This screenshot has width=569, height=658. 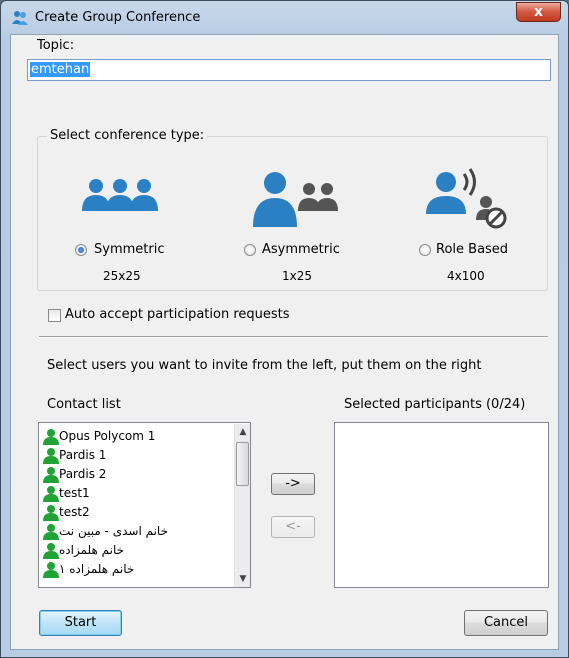 What do you see at coordinates (83, 455) in the screenshot?
I see `contact-name: Pardis 1` at bounding box center [83, 455].